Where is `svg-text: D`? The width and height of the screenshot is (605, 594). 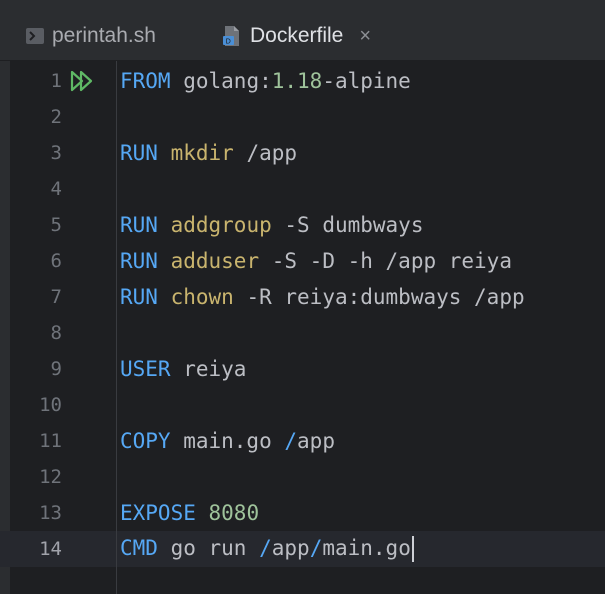
svg-text: D is located at coordinates (228, 42).